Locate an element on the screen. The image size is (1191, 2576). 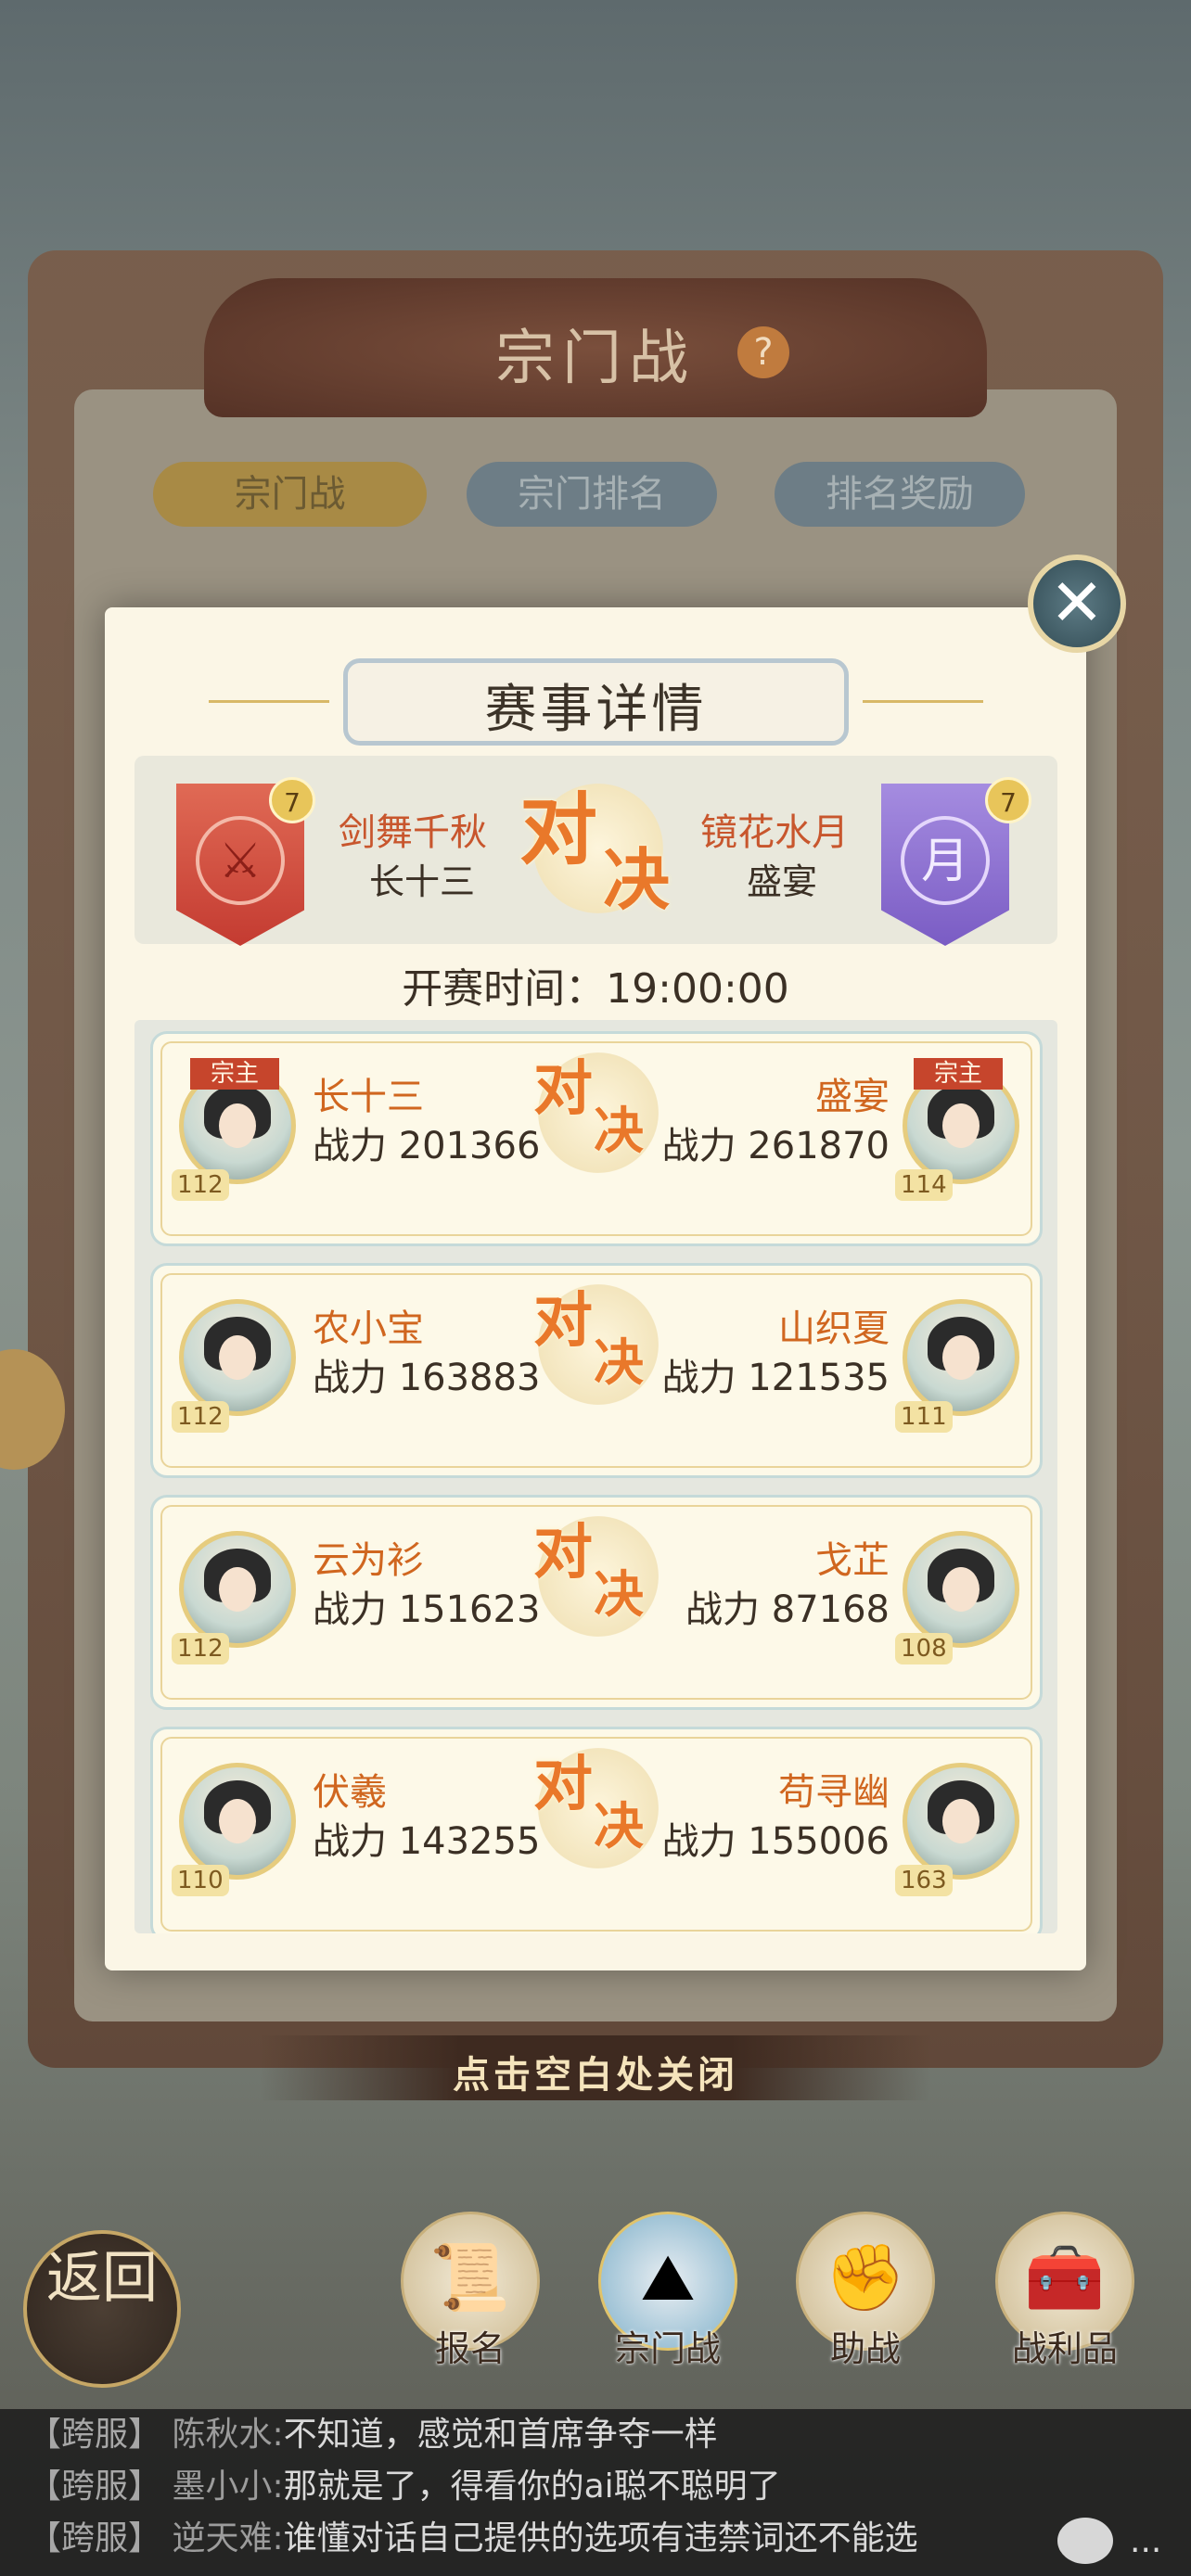
opponent-level: 108 is located at coordinates (924, 1648).